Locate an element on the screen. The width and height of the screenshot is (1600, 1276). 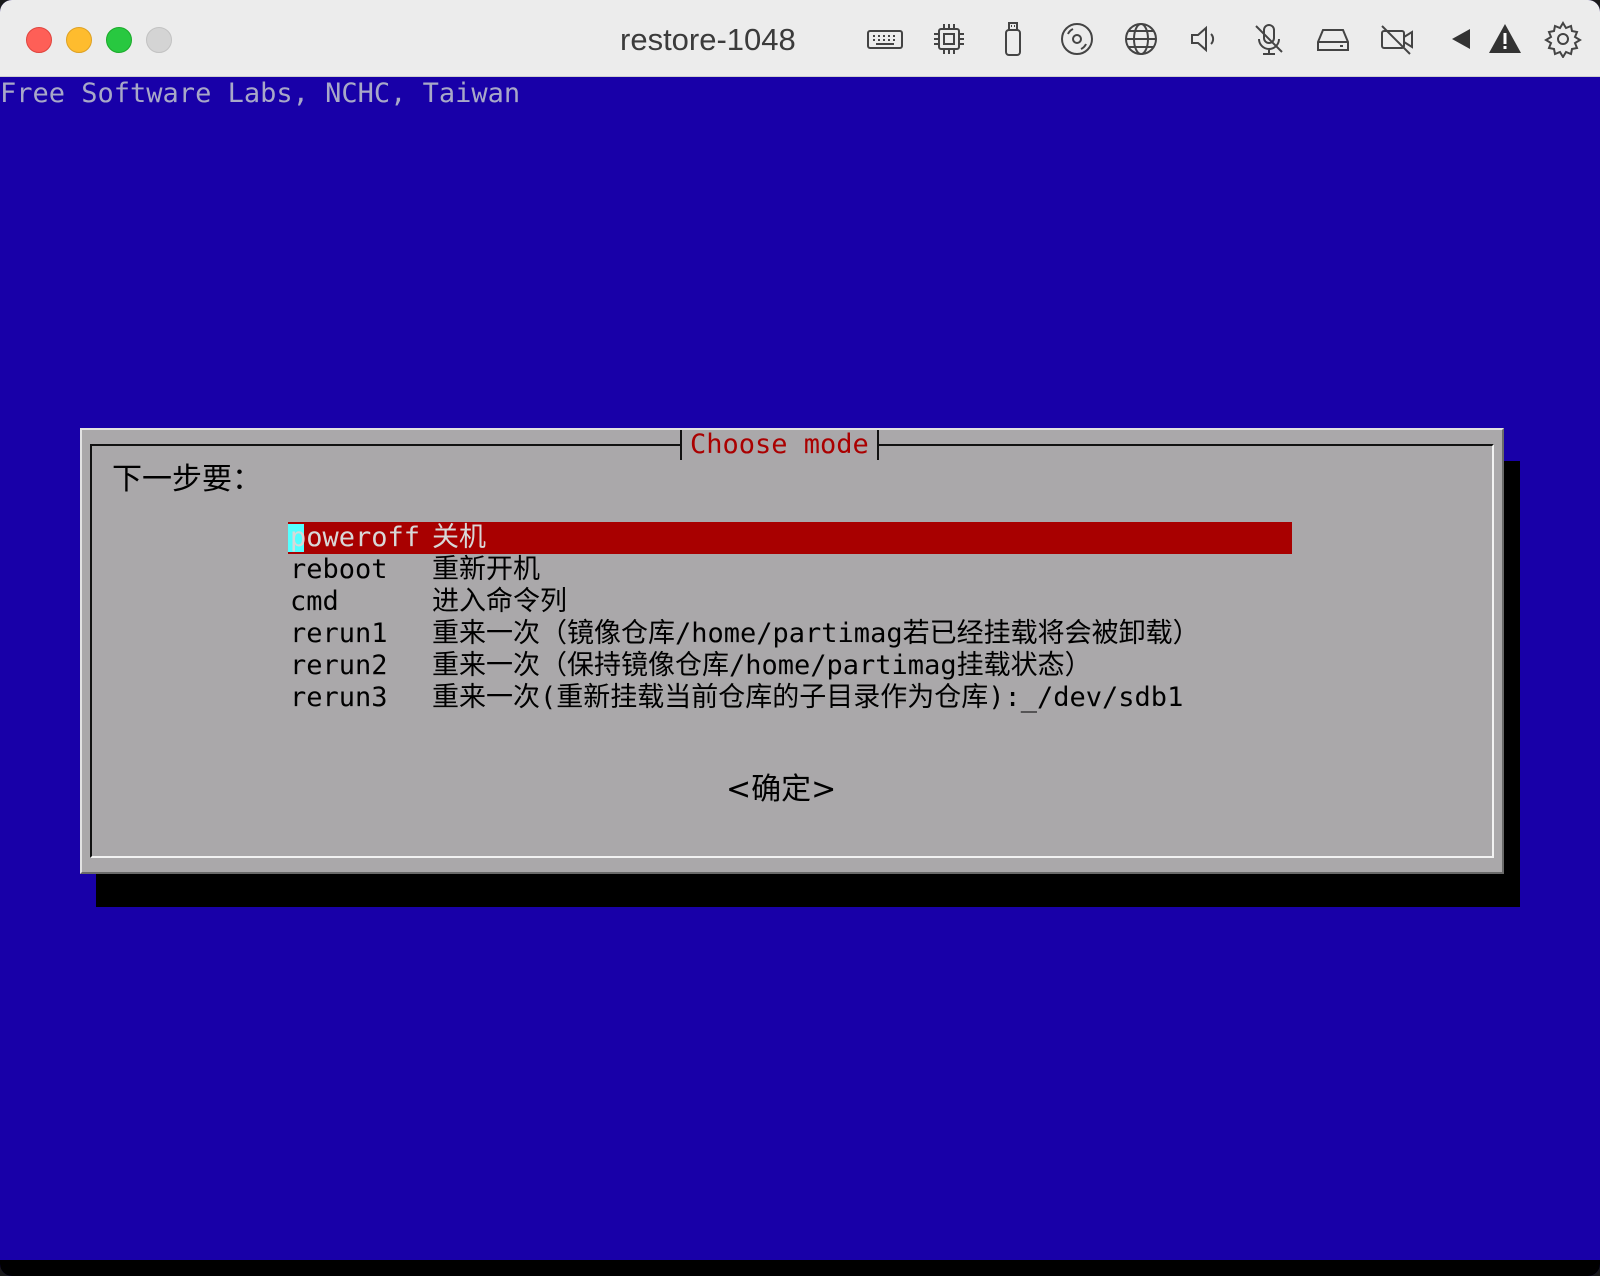
disc-icon is located at coordinates (1077, 39).